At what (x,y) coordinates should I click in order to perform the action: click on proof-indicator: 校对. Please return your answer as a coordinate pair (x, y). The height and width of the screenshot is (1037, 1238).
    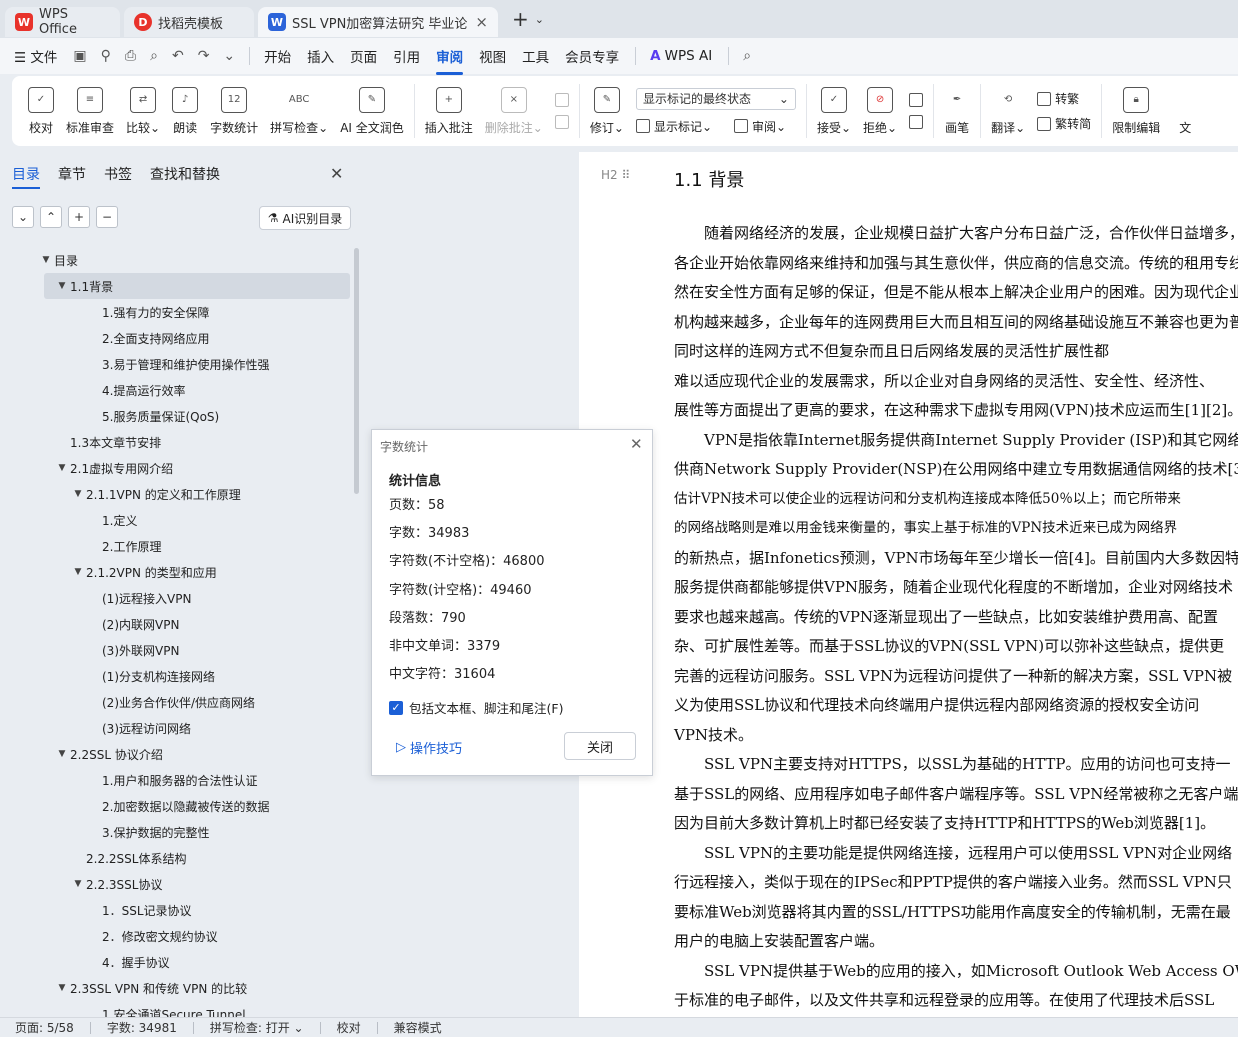
    Looking at the image, I should click on (349, 1027).